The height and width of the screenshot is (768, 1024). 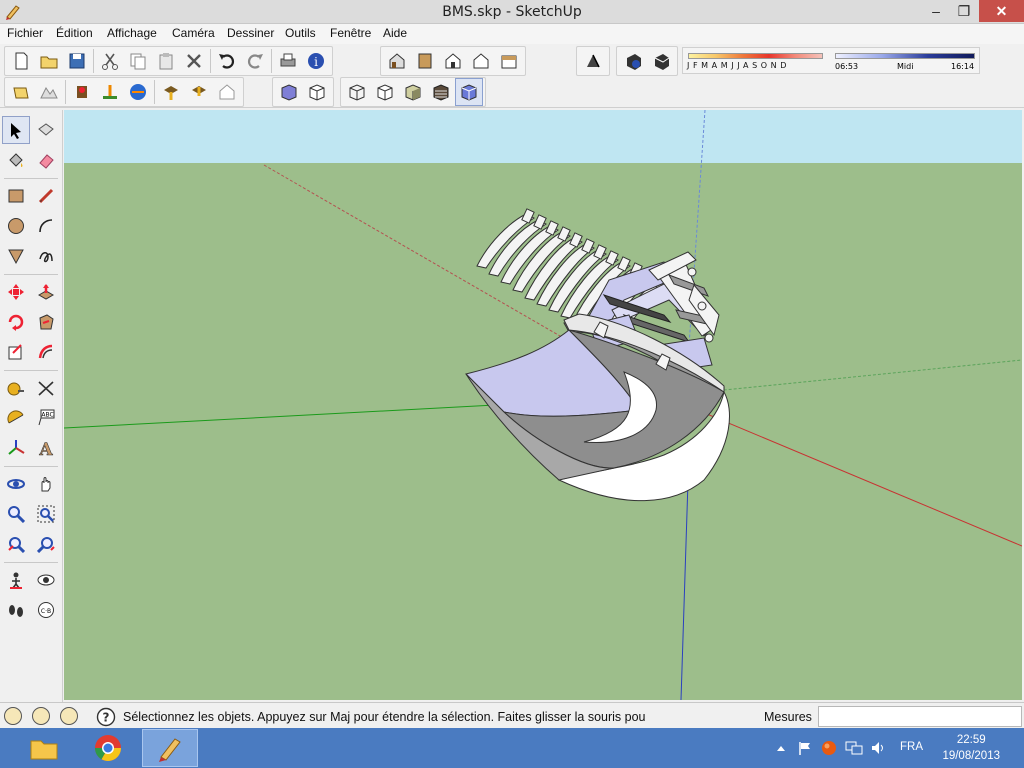 What do you see at coordinates (16, 322) in the screenshot?
I see `rotate-icon` at bounding box center [16, 322].